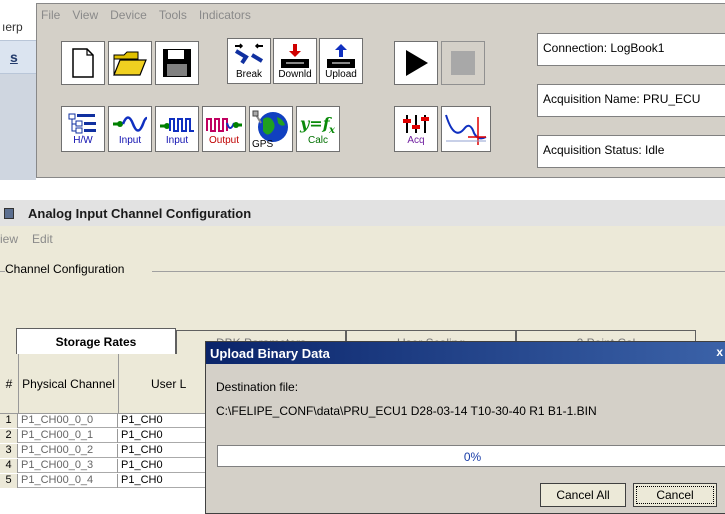 The width and height of the screenshot is (725, 514). I want to click on table-row: 2 P1_CH00_0_1 P1_CH0, so click(105, 436).